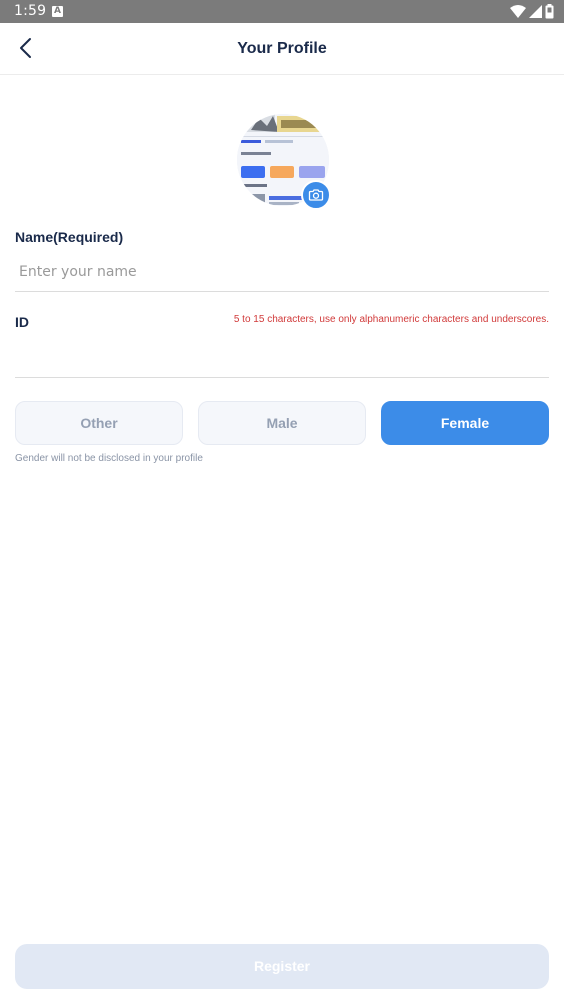  I want to click on back-button, so click(27, 48).